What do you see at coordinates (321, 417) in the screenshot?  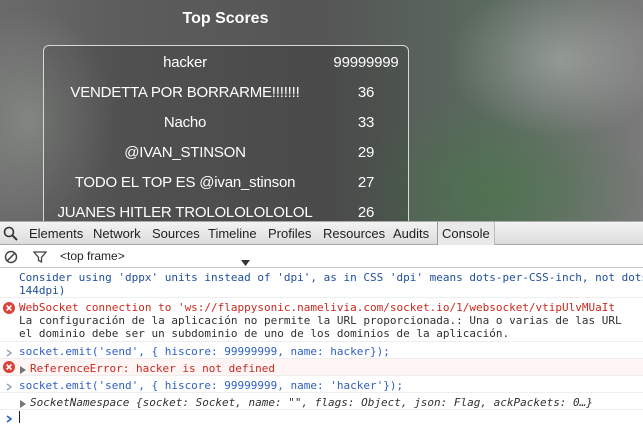 I see `console-prompt` at bounding box center [321, 417].